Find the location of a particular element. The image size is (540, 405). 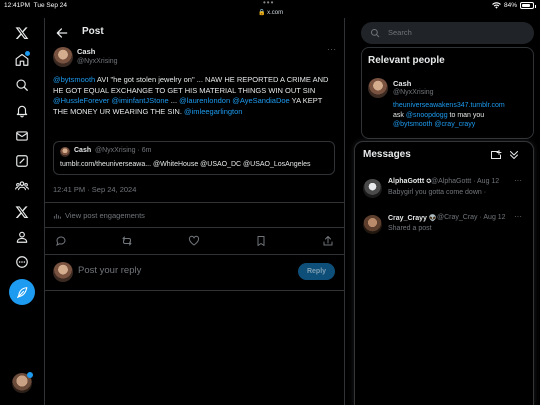

compose-post-button is located at coordinates (22, 292).